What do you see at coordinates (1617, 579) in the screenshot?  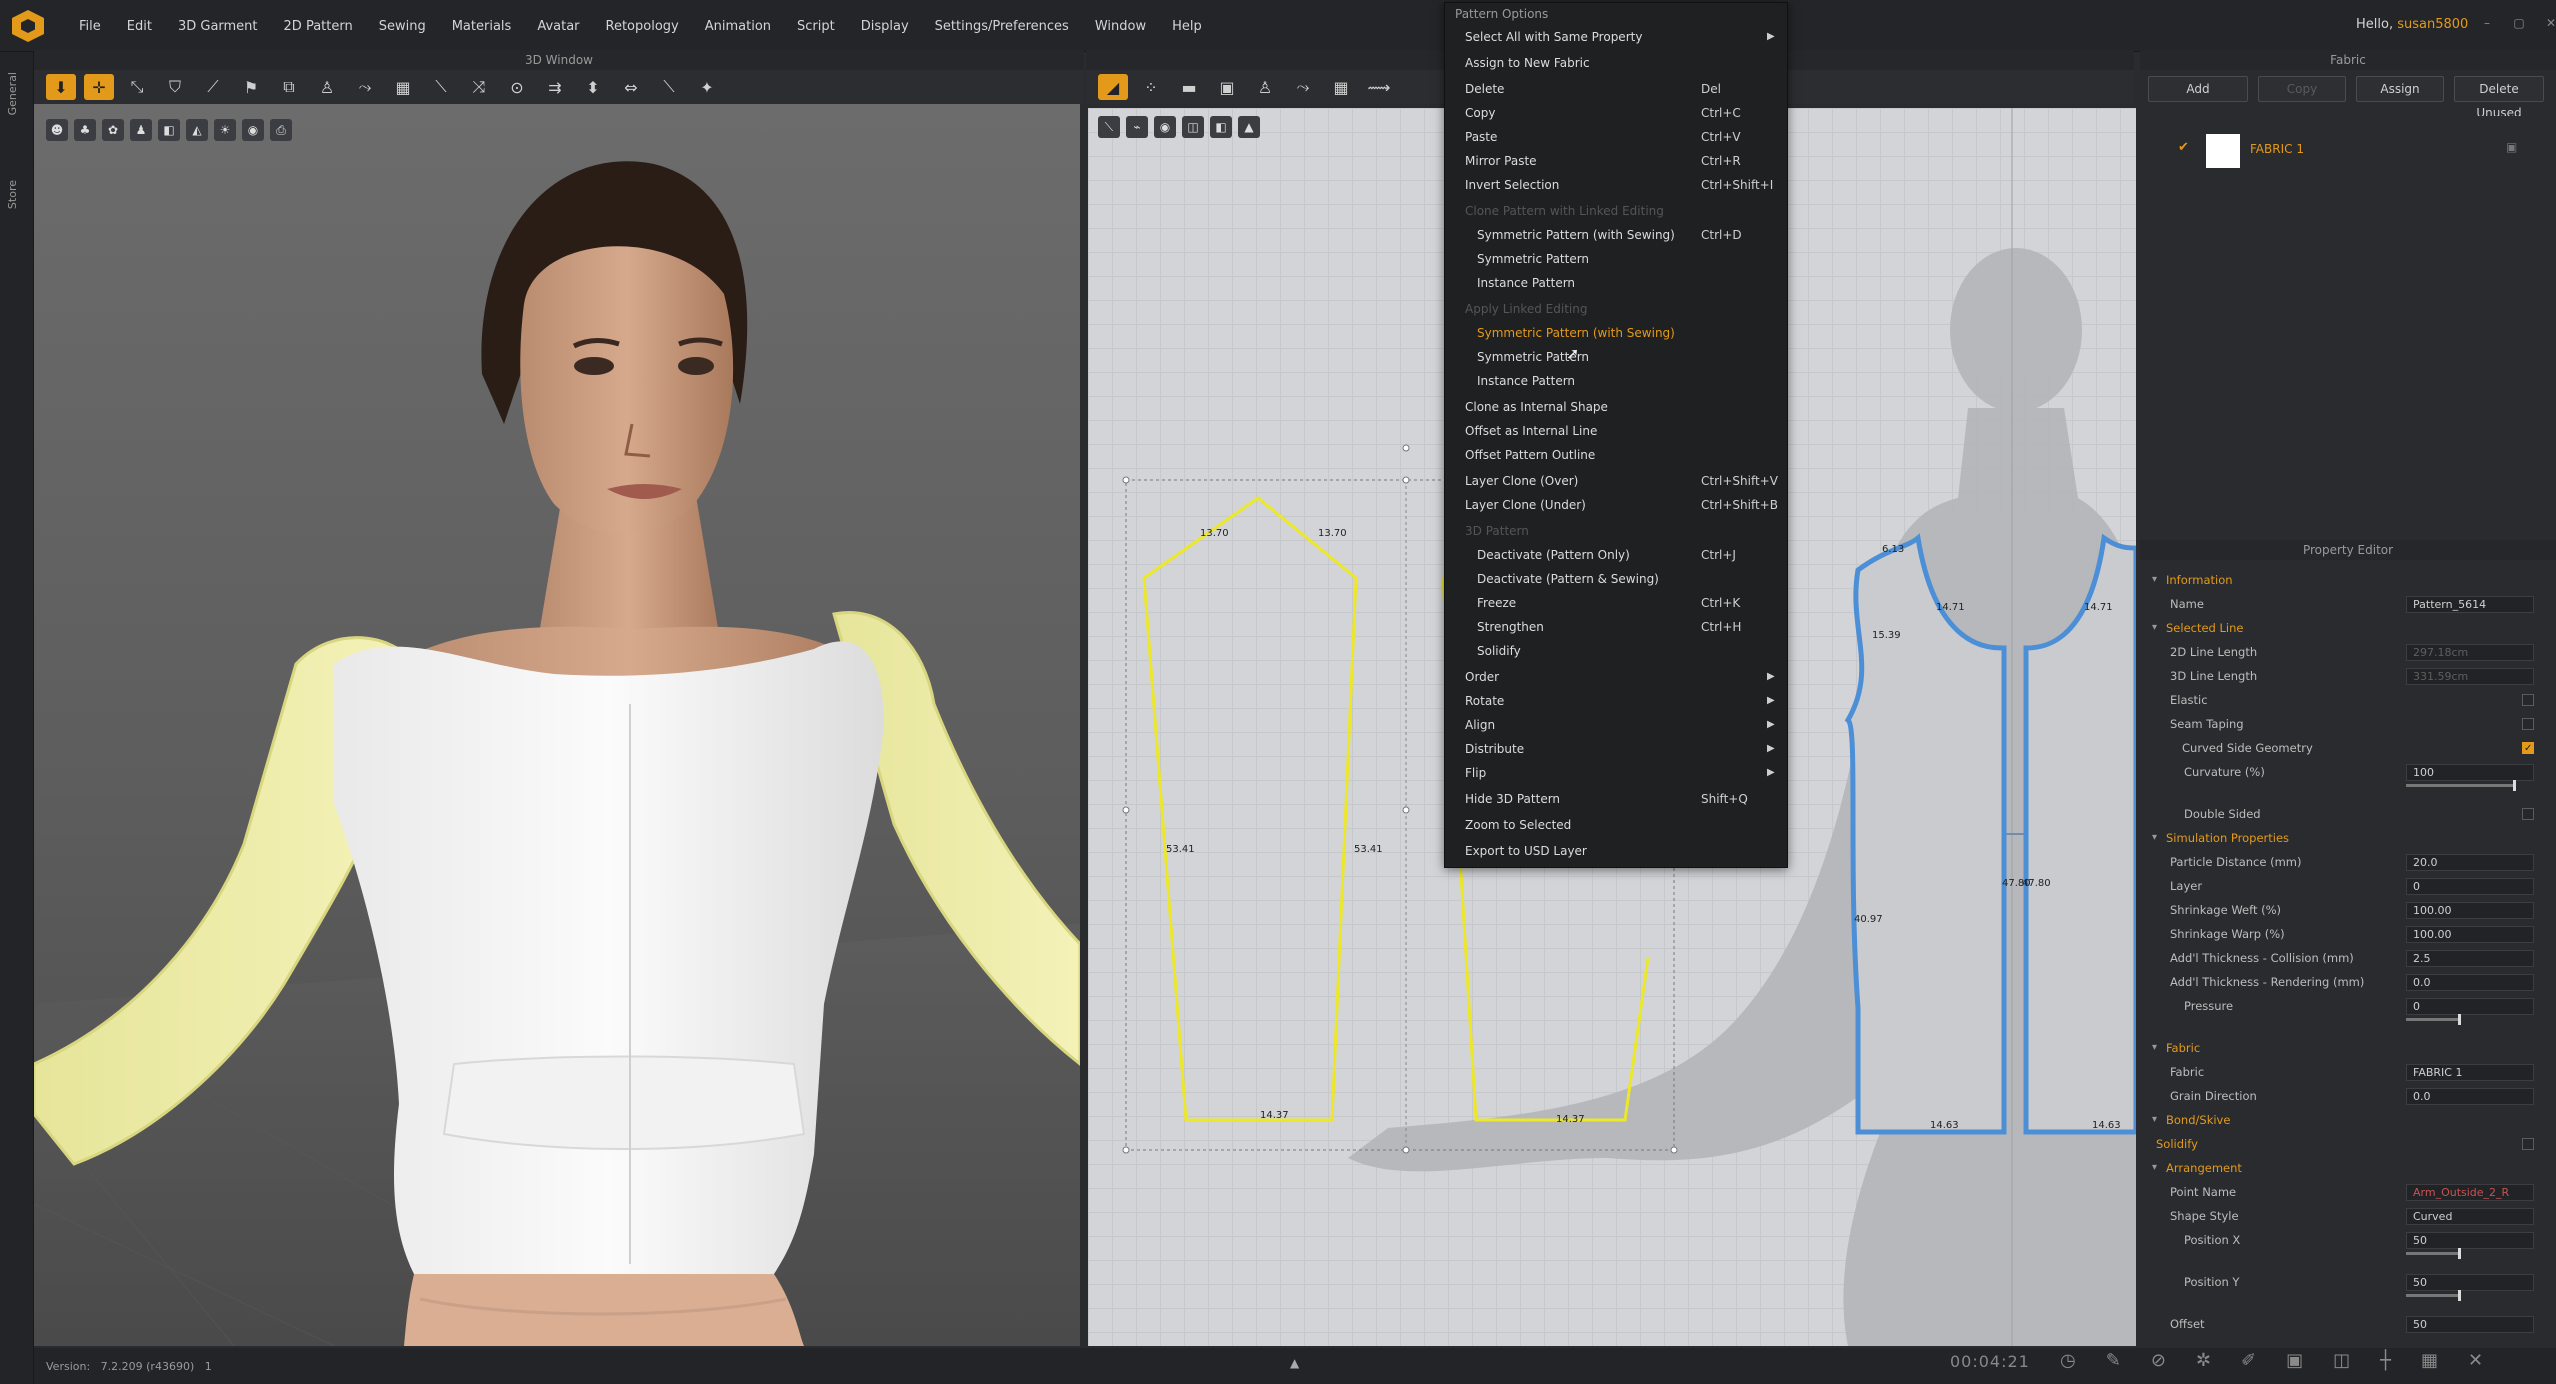 I see `context-menu-item: Deactivate (Pattern & Sewing)` at bounding box center [1617, 579].